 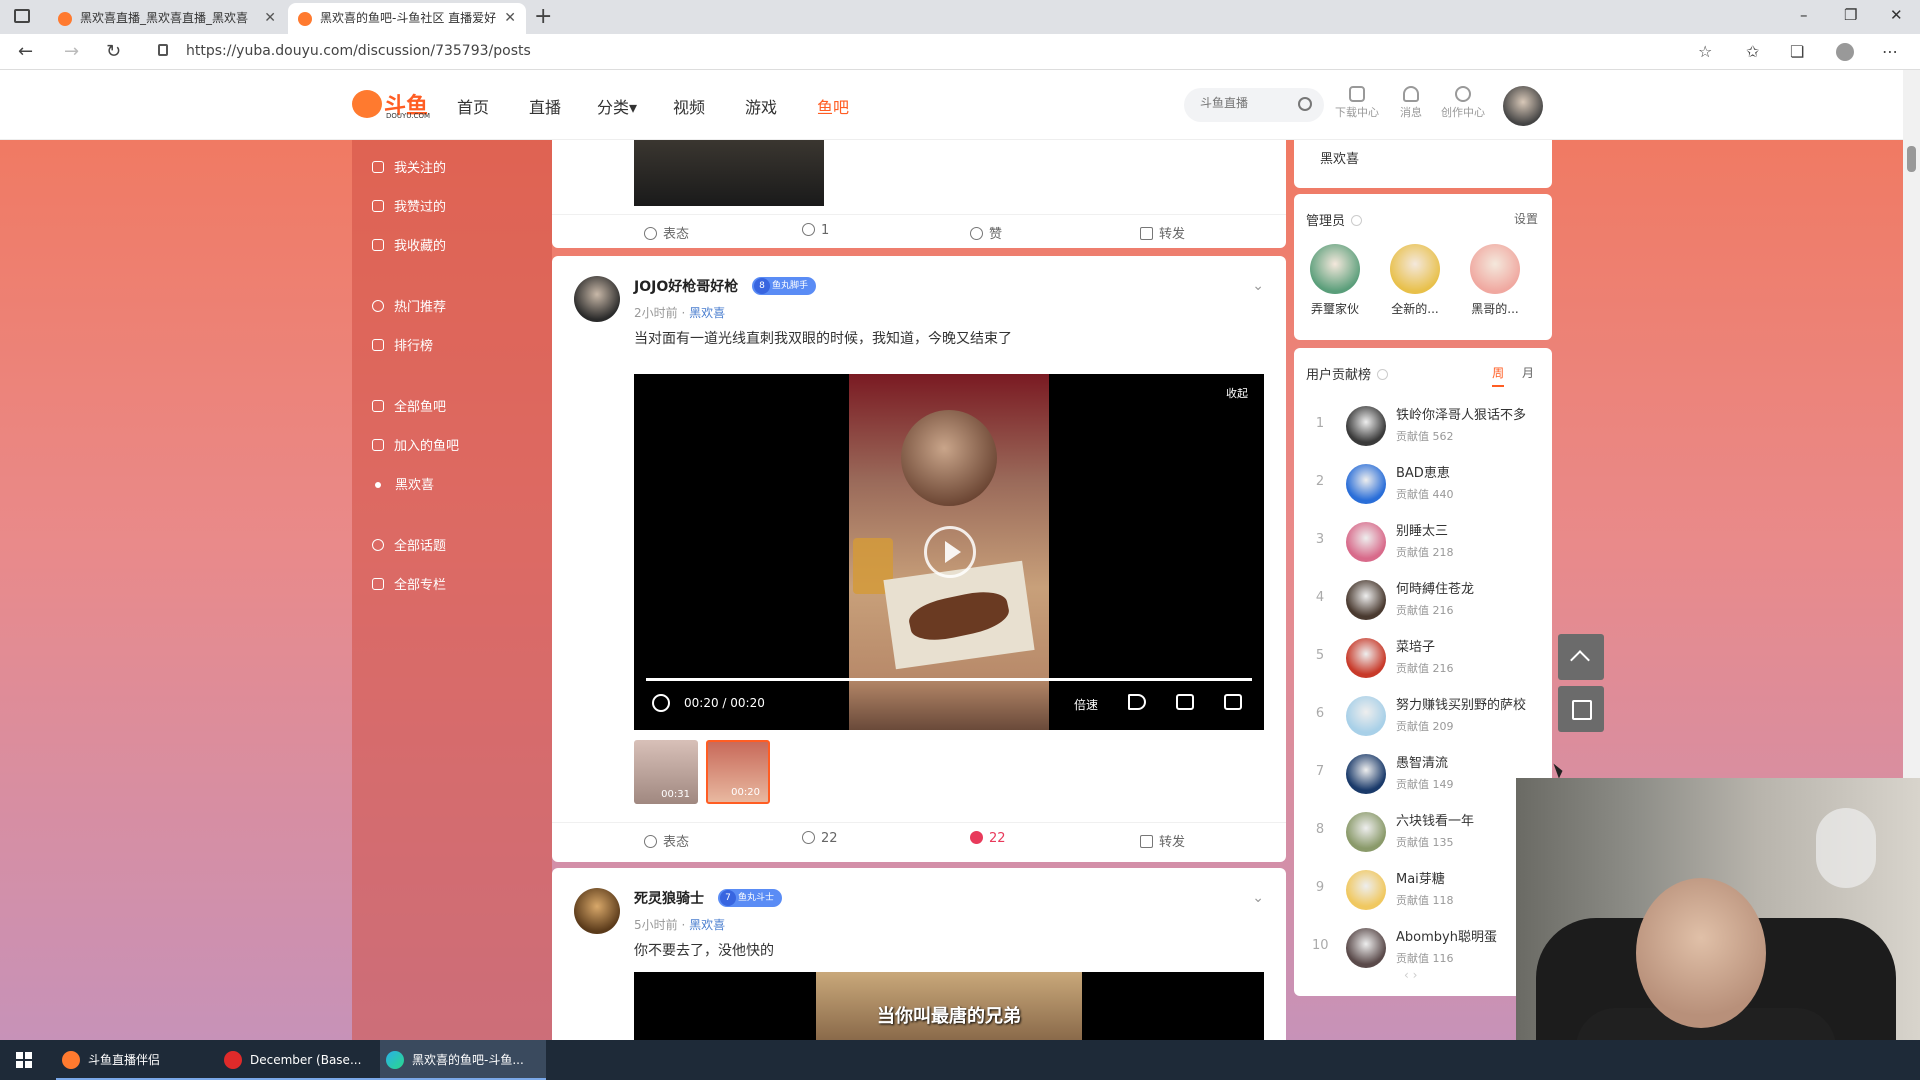 I want to click on creator-center-button: 创作中心, so click(x=1463, y=103).